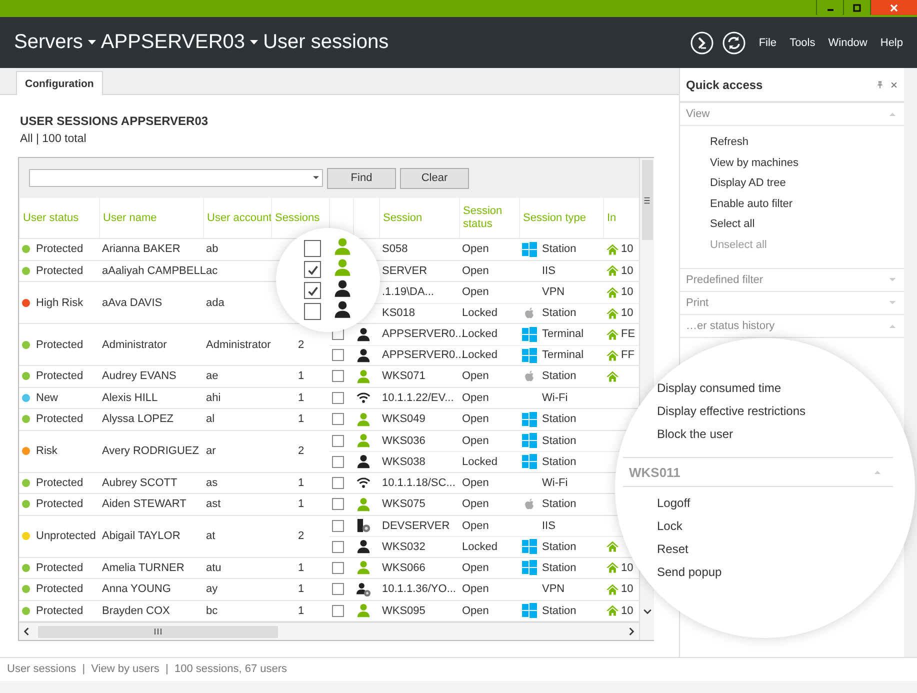  I want to click on table-cell: aAaliyah CAMPBELL, so click(154, 270).